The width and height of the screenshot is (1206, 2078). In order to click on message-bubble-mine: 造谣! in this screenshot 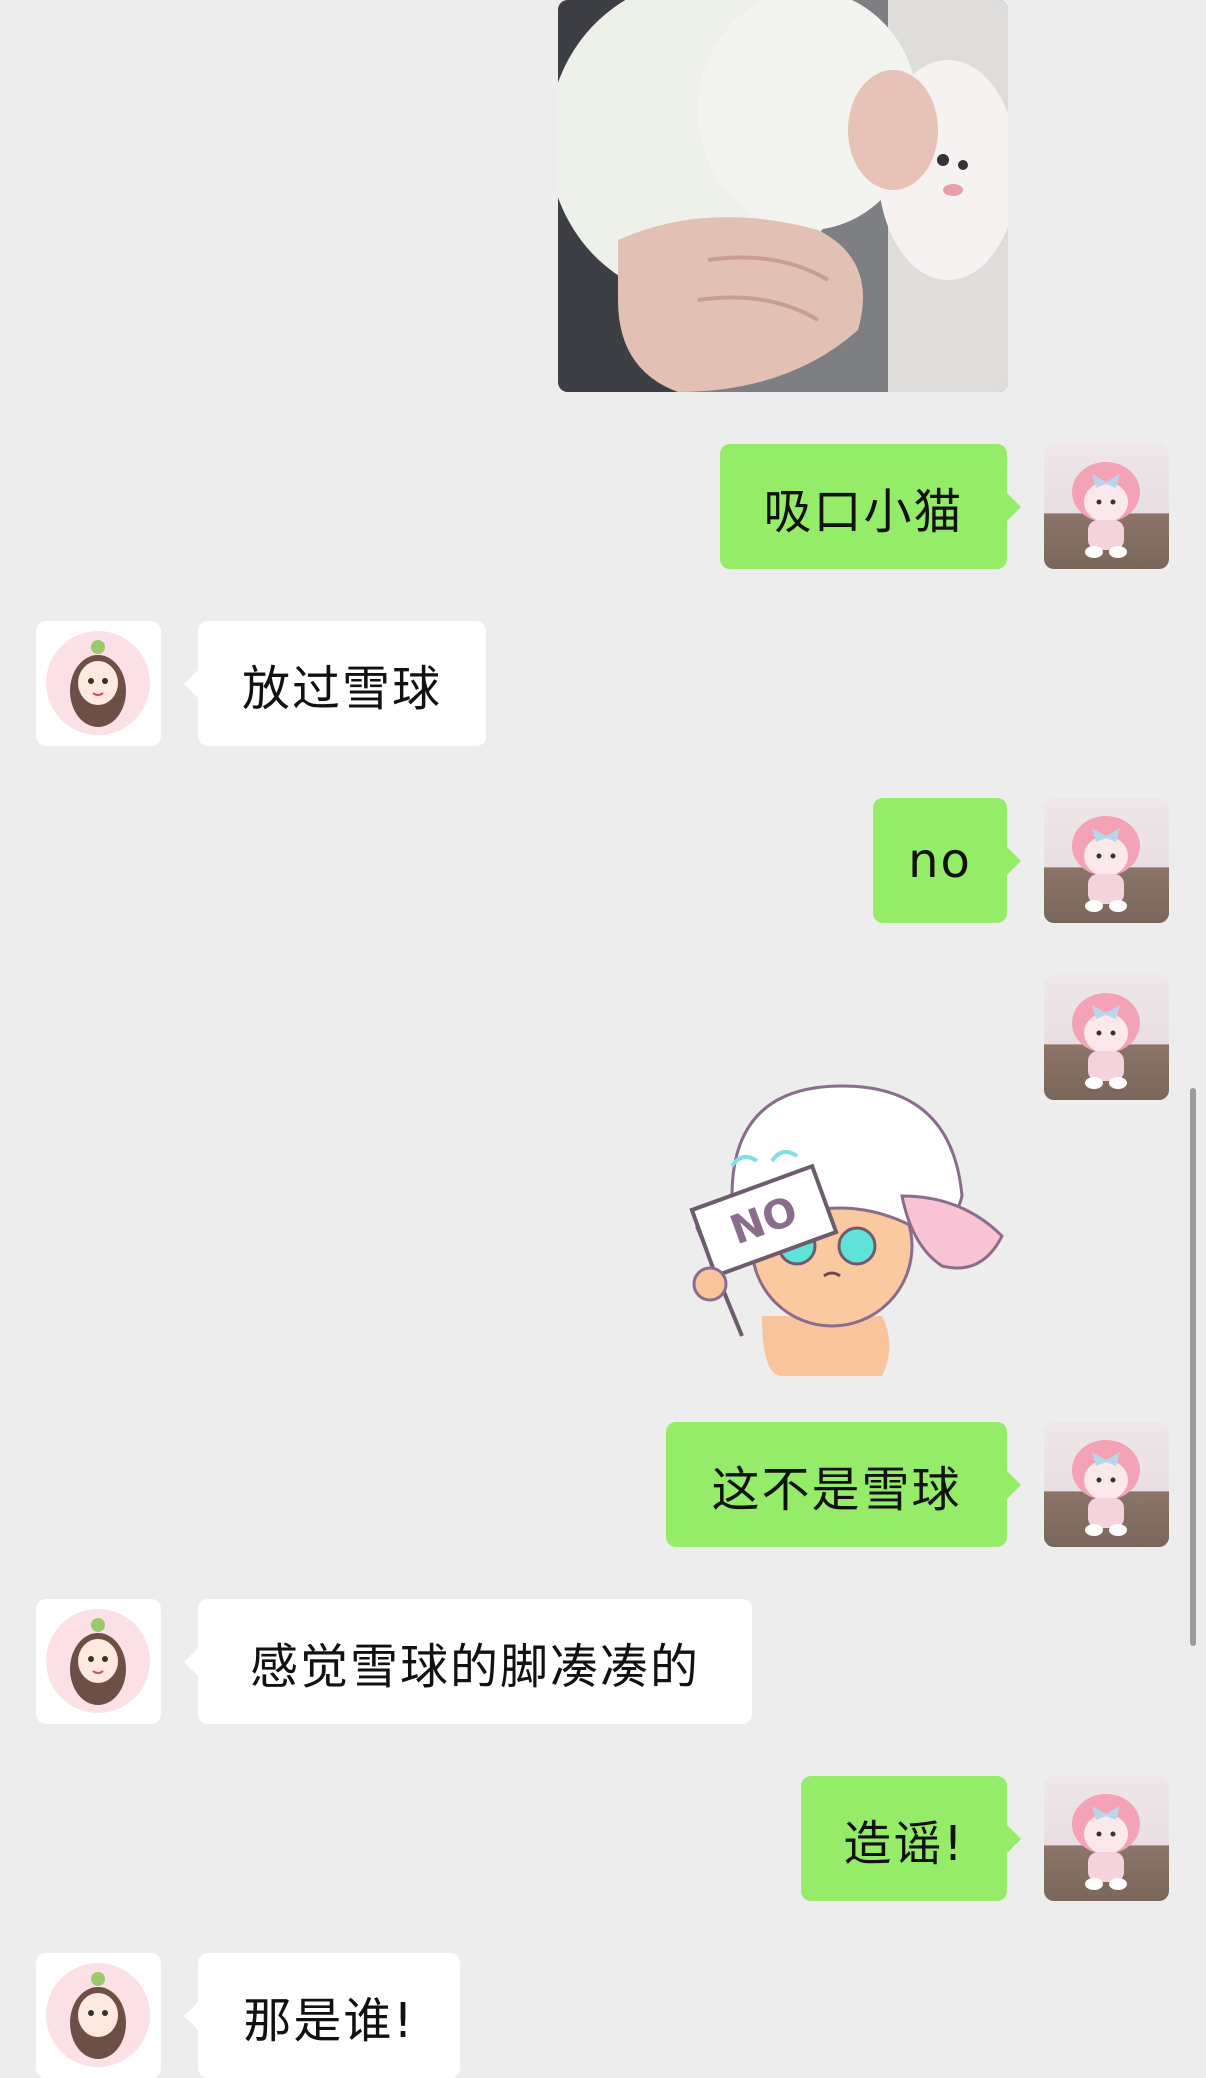, I will do `click(911, 1838)`.